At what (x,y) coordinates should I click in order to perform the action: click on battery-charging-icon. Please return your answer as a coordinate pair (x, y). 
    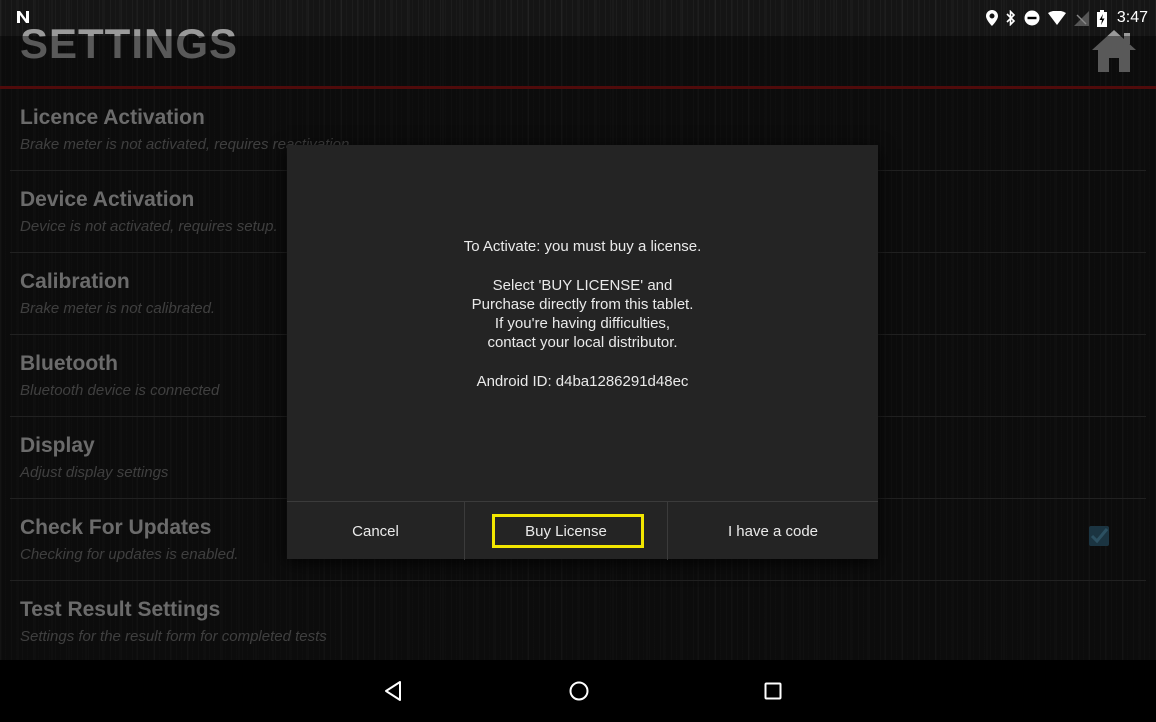
    Looking at the image, I should click on (1101, 18).